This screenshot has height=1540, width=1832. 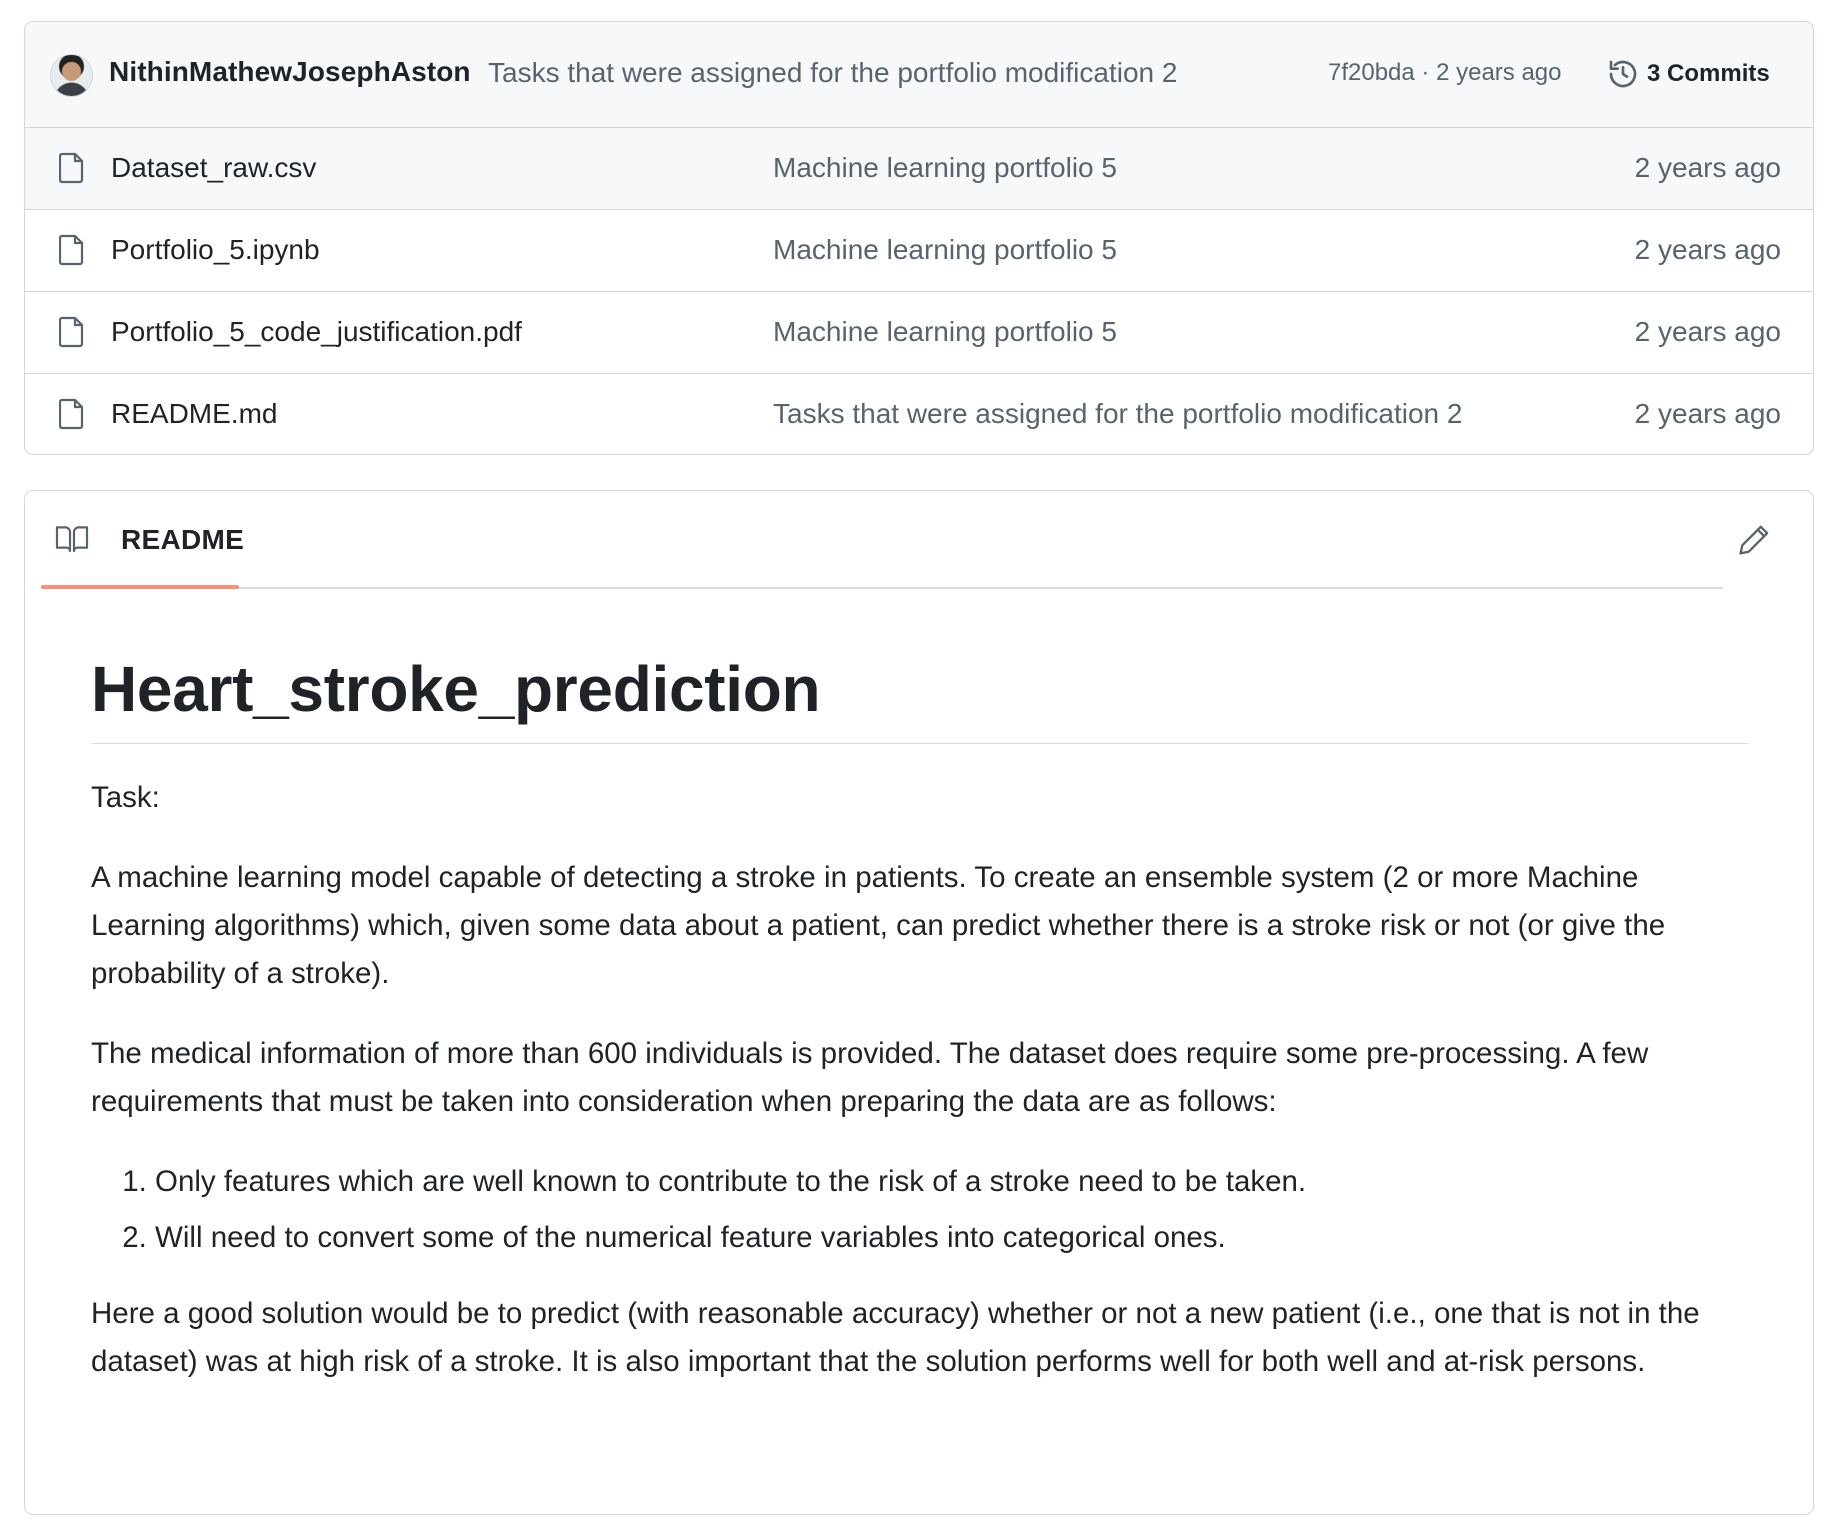 What do you see at coordinates (140, 587) in the screenshot?
I see `active-tab-indicator` at bounding box center [140, 587].